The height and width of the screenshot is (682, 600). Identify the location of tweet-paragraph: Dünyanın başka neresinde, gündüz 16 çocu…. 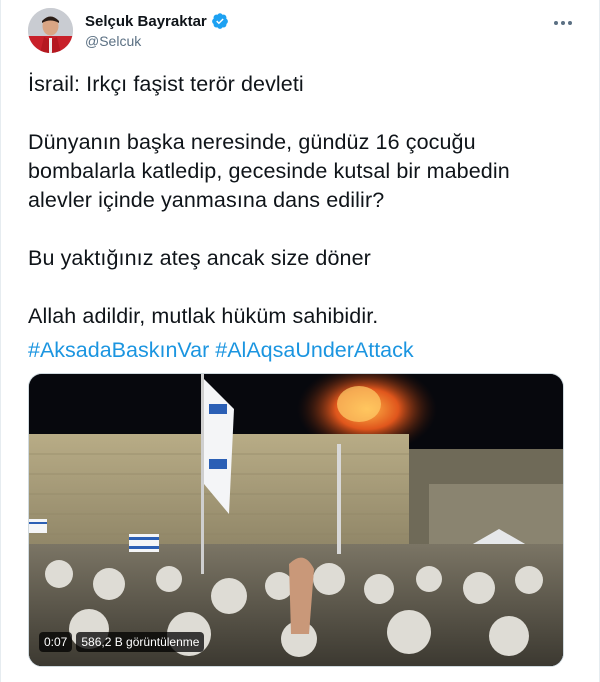
(269, 171).